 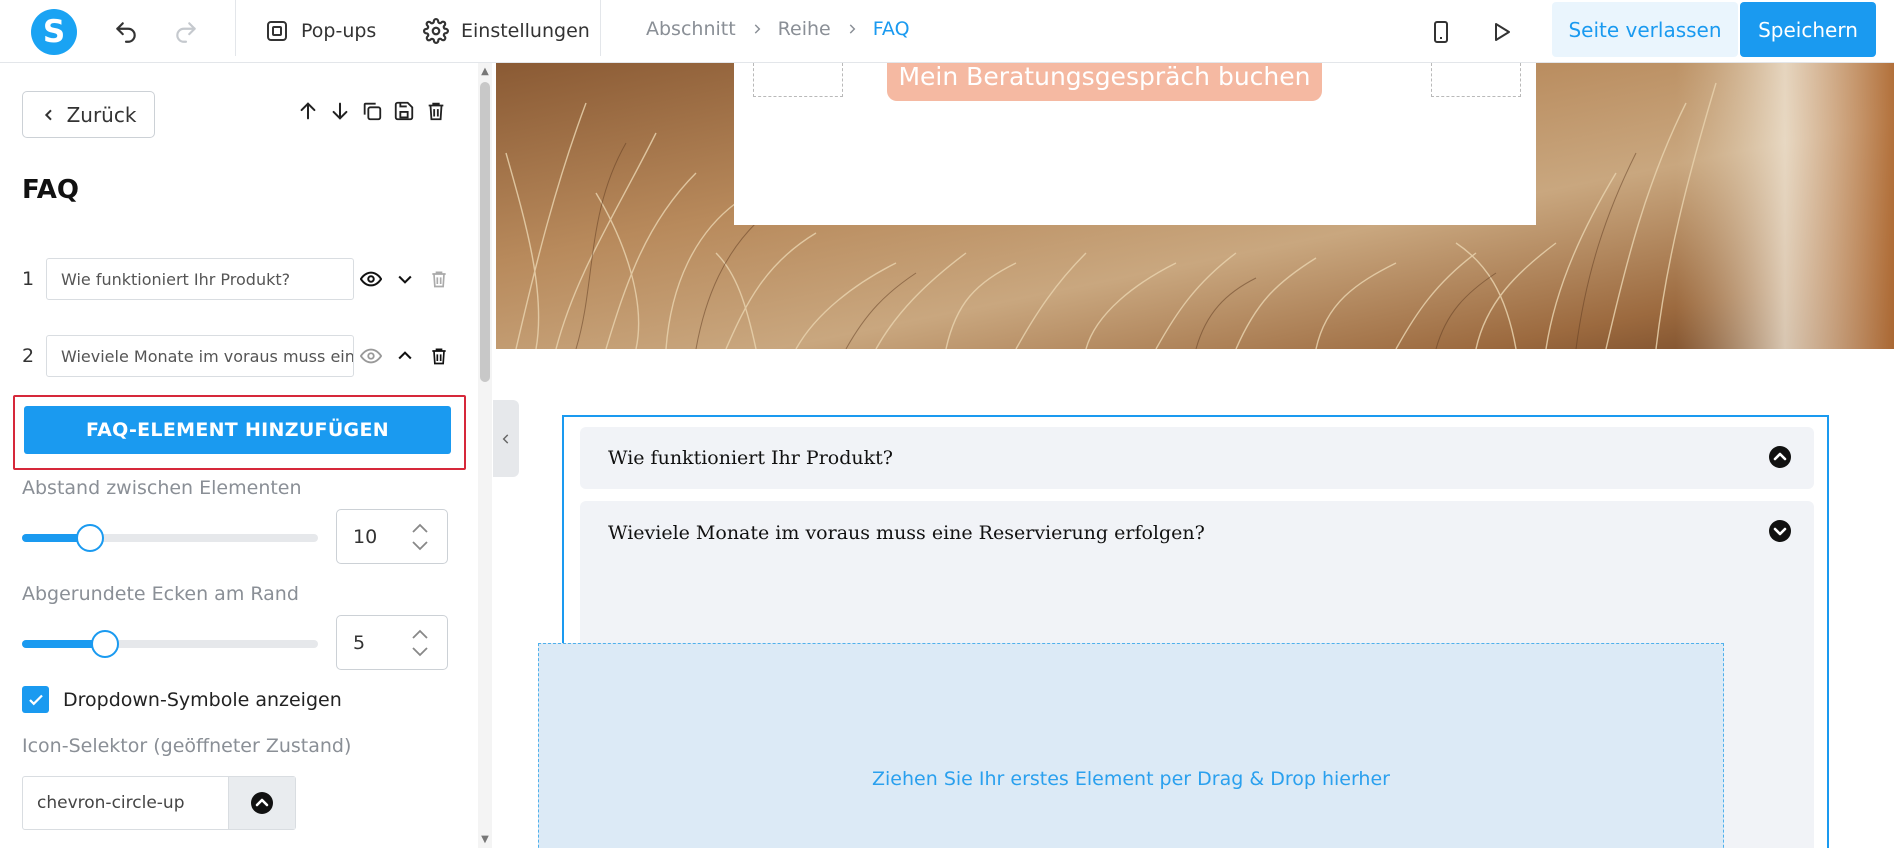 I want to click on faq-item-row: 1 Wie funktioniert Ihr Produkt?, so click(x=239, y=279).